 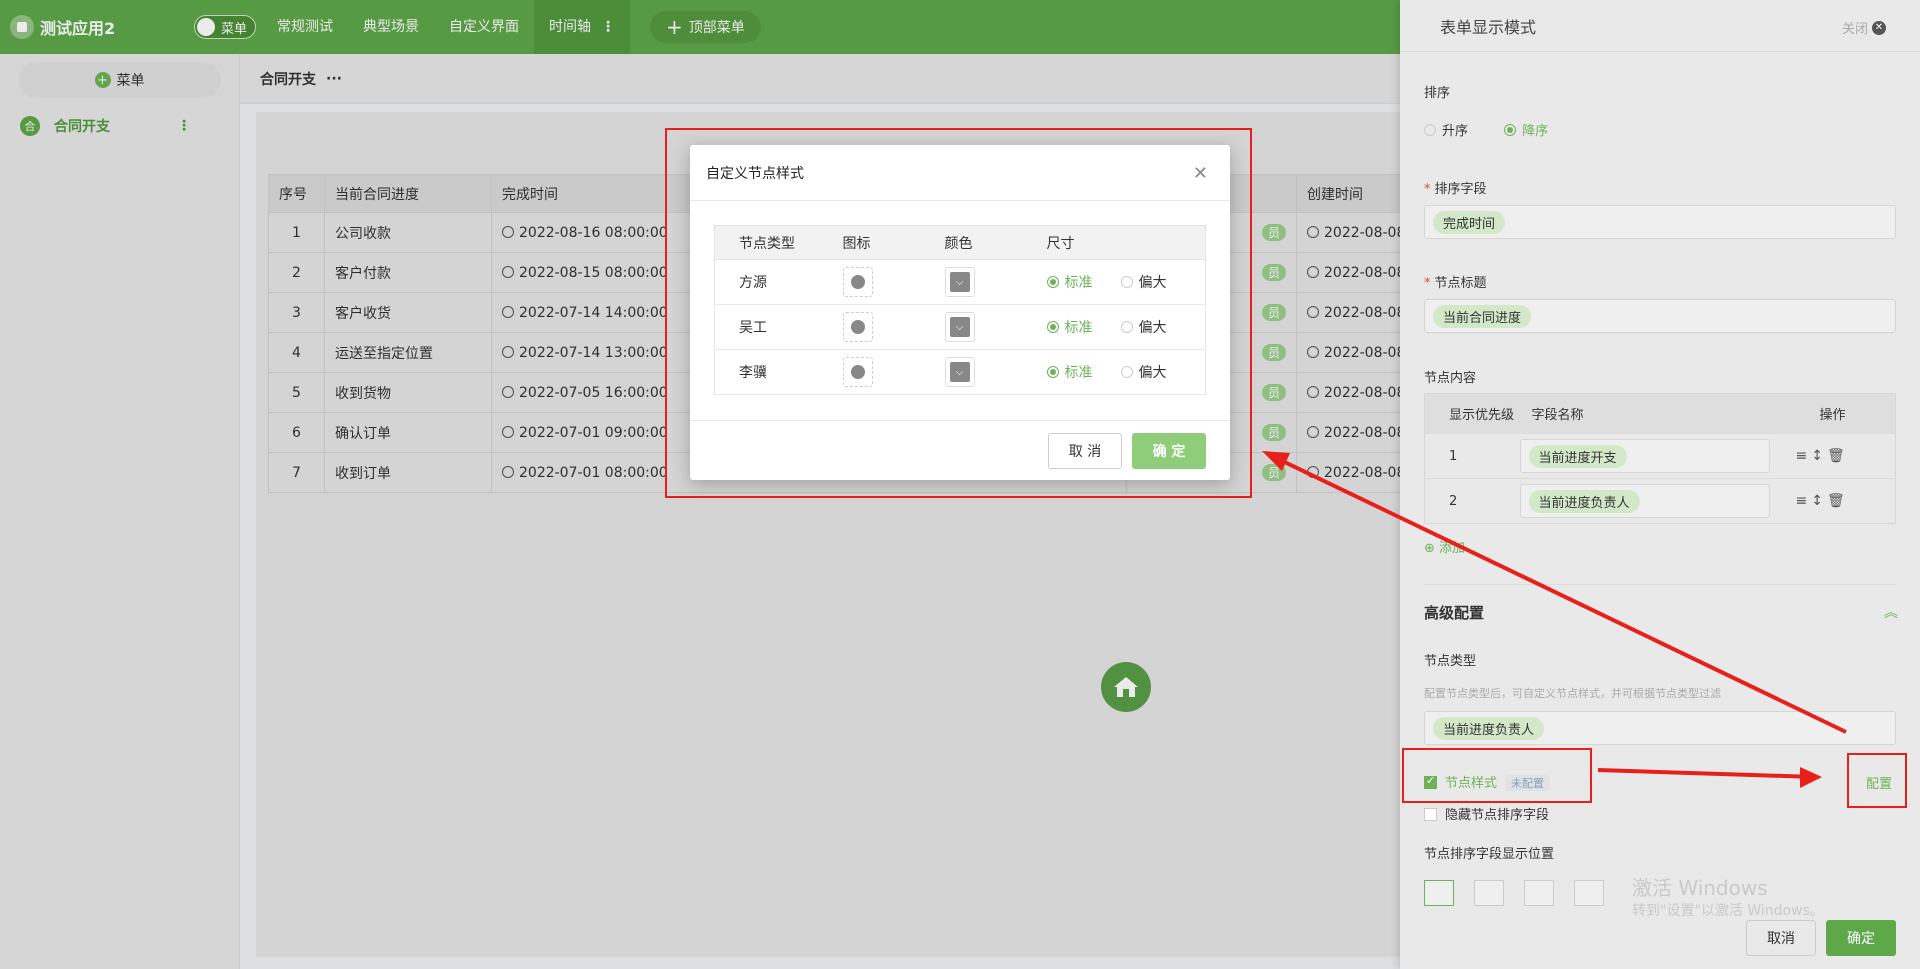 What do you see at coordinates (1486, 129) in the screenshot?
I see `sort-radio-group: 升序 降序` at bounding box center [1486, 129].